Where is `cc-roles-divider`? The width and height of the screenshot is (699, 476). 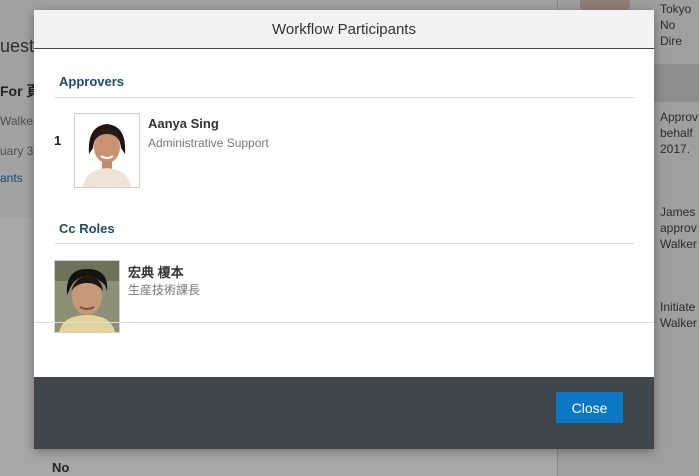 cc-roles-divider is located at coordinates (344, 243).